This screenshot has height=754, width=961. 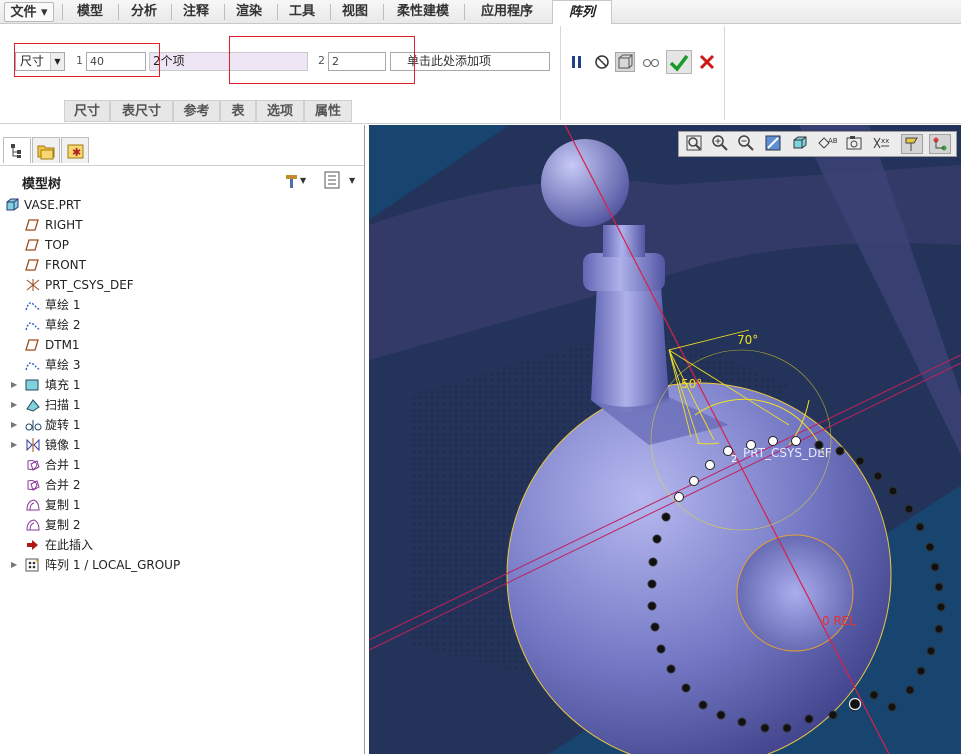 What do you see at coordinates (182, 345) in the screenshot?
I see `tree-item: DTM1` at bounding box center [182, 345].